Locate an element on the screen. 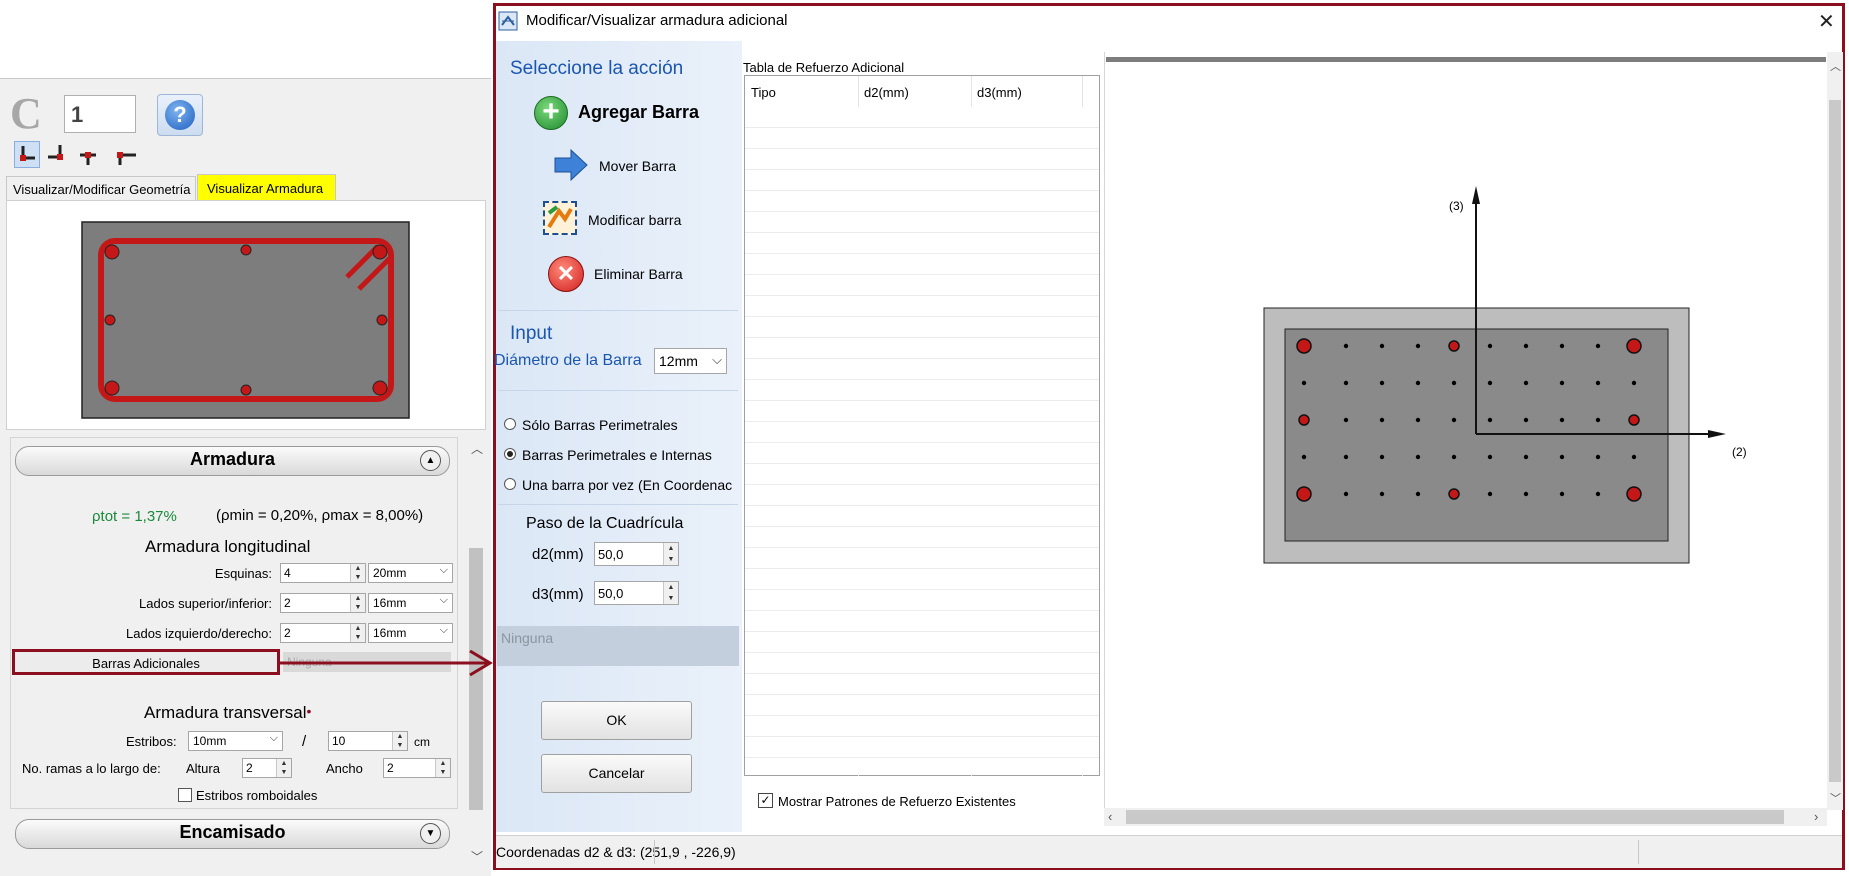 This screenshot has height=876, width=1849. canvas-hscrollbar: ‹ › is located at coordinates (1465, 817).